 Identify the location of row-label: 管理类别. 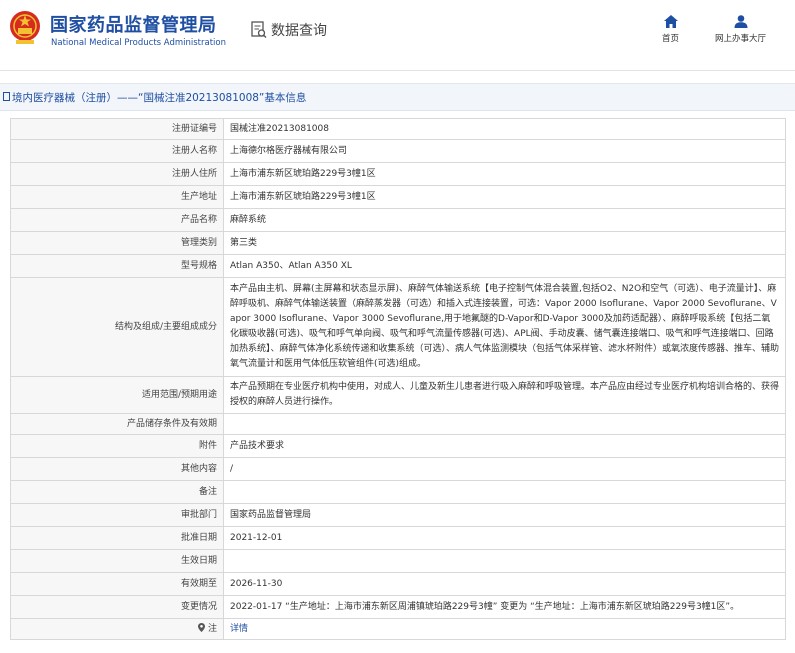
(117, 243).